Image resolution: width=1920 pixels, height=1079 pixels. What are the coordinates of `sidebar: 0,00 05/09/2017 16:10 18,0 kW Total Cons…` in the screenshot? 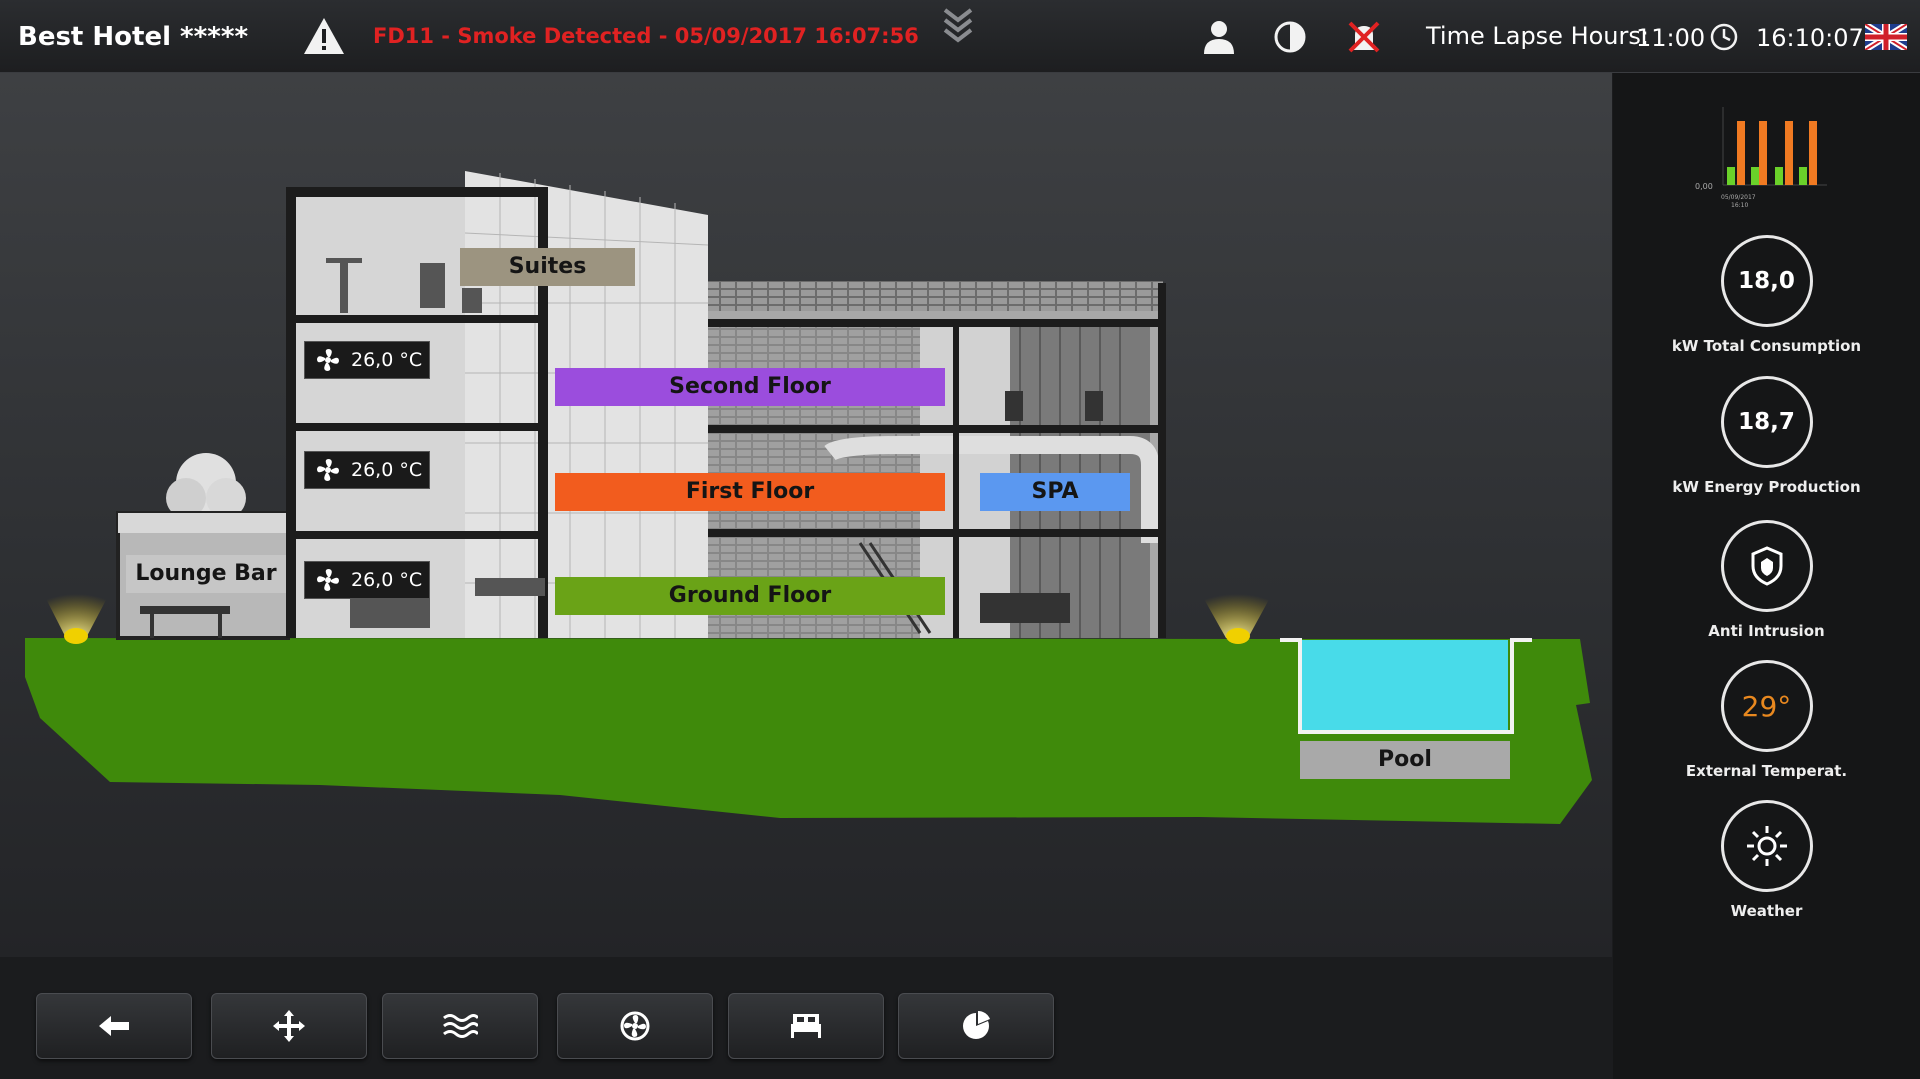 It's located at (1766, 576).